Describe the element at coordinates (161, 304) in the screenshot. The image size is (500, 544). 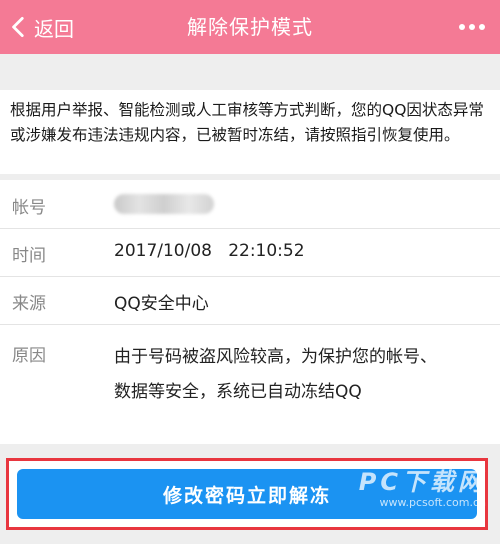
I see `source-value: QQ安全中心` at that location.